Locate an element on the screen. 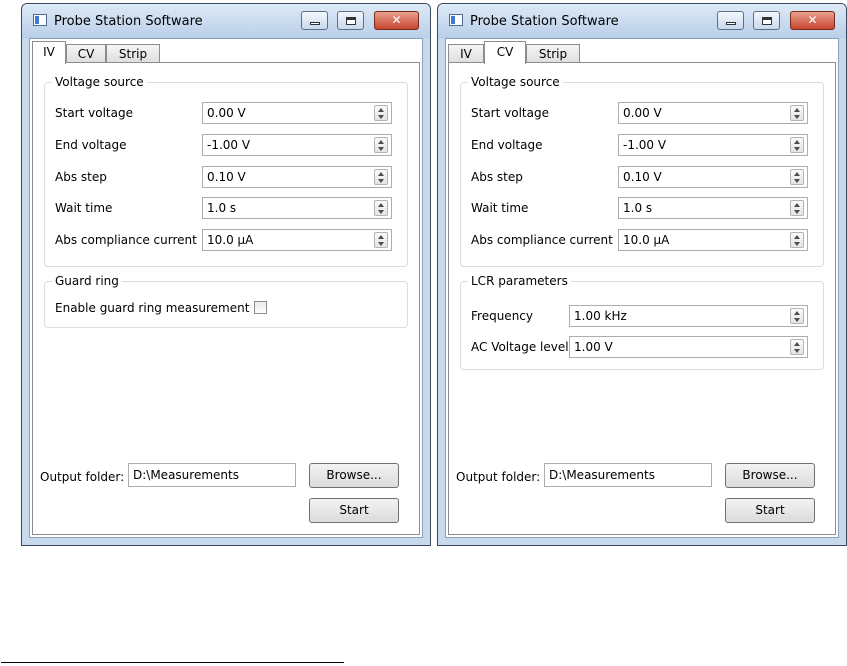 This screenshot has width=847, height=666. guard-ring-group: Guard ring Enable guard ring measurement is located at coordinates (226, 301).